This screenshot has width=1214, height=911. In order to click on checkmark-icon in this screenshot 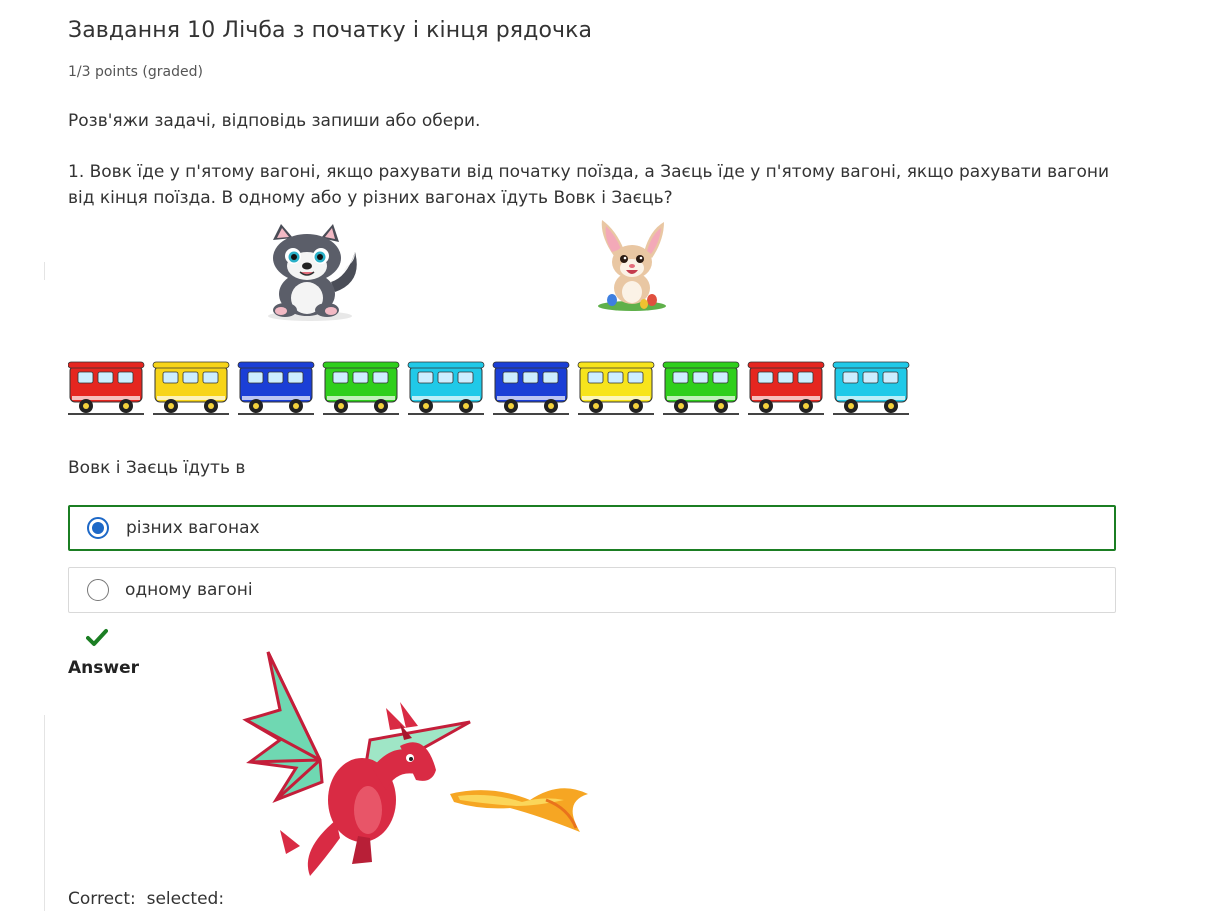, I will do `click(97, 637)`.